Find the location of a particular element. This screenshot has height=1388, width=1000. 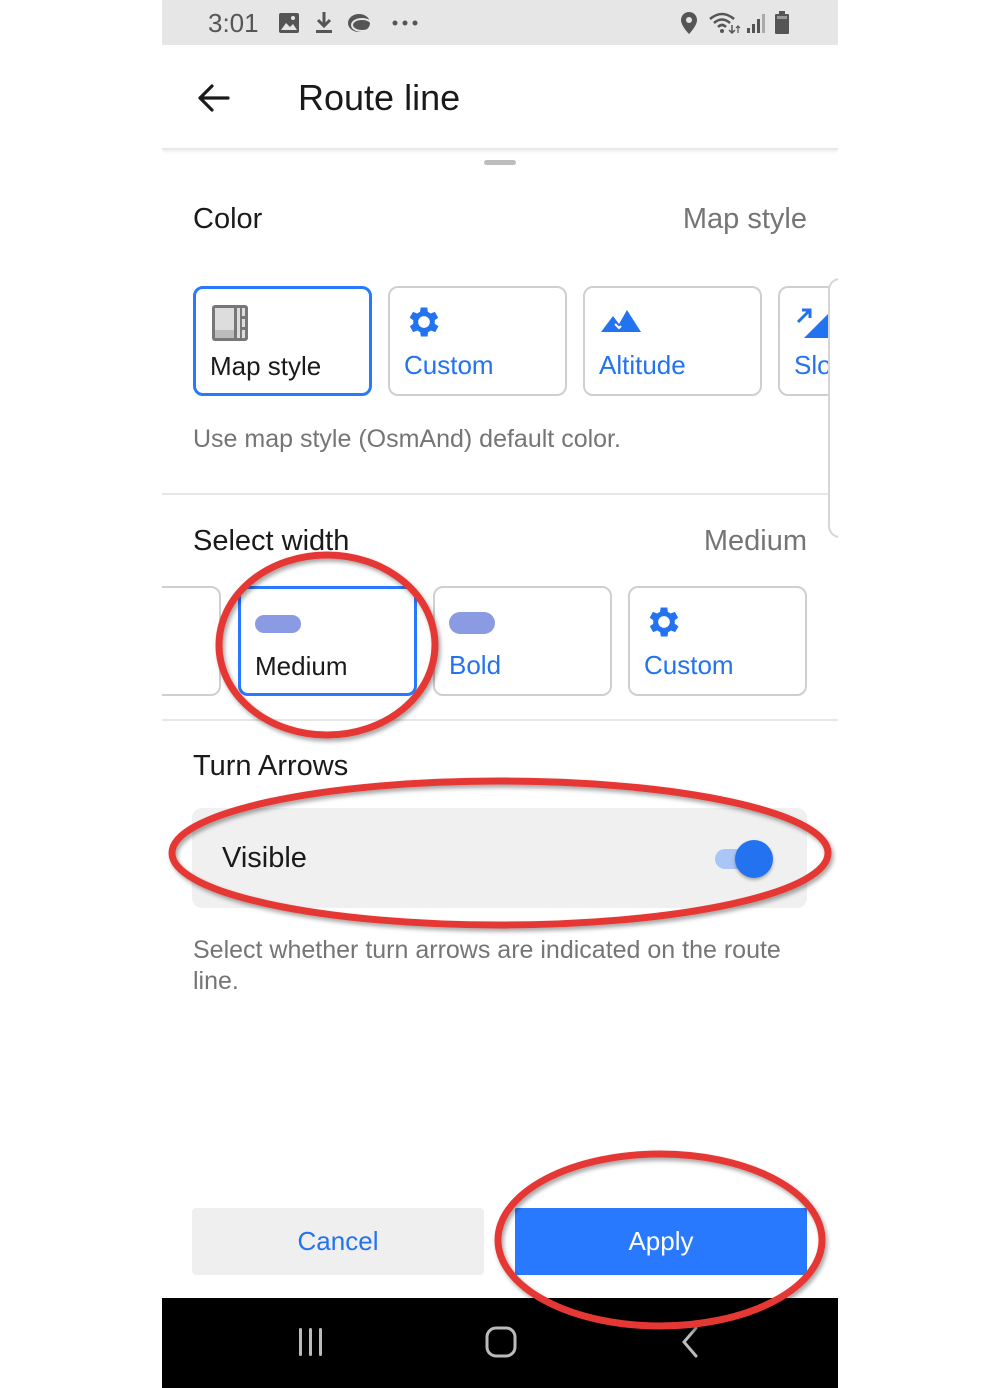

signal-icon is located at coordinates (757, 23).